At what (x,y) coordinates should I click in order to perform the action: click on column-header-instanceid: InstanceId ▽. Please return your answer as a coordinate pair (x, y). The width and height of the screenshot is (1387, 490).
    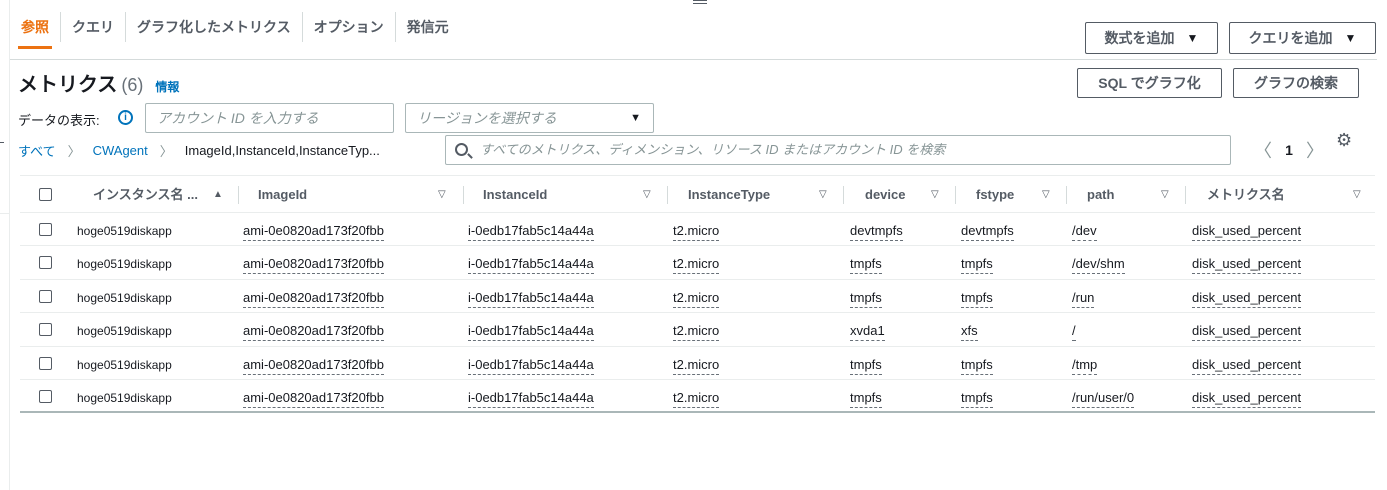
    Looking at the image, I should click on (578, 195).